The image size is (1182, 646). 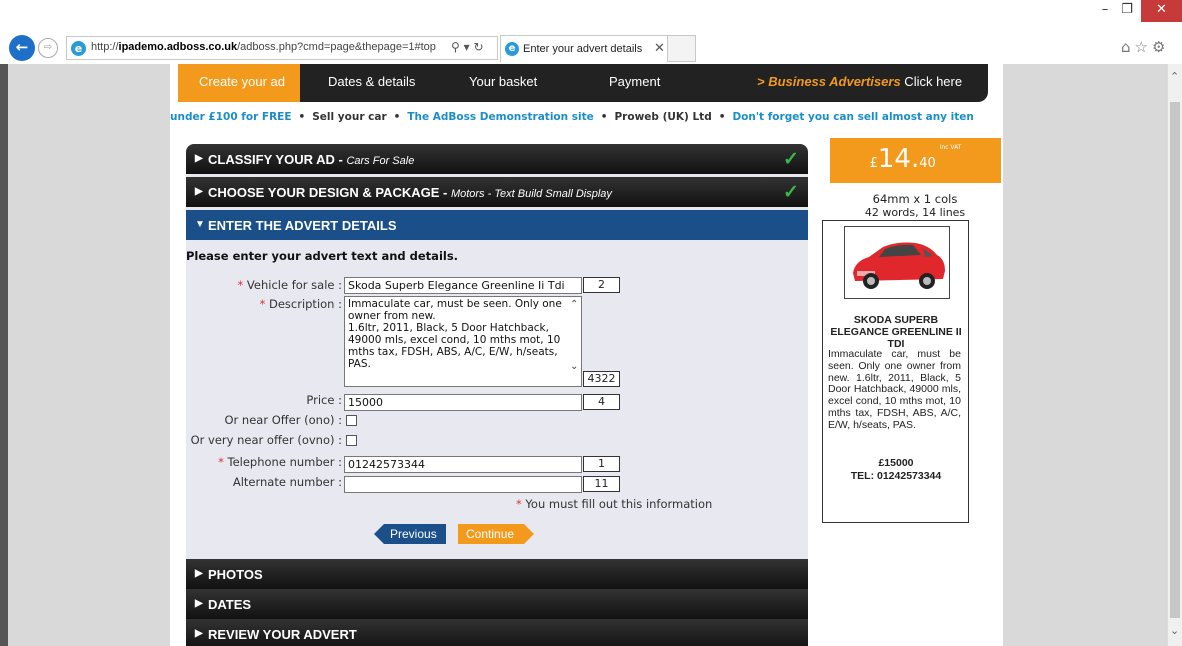 What do you see at coordinates (1145, 47) in the screenshot?
I see `home-favorites-settings-icons: ⌂☆⚙` at bounding box center [1145, 47].